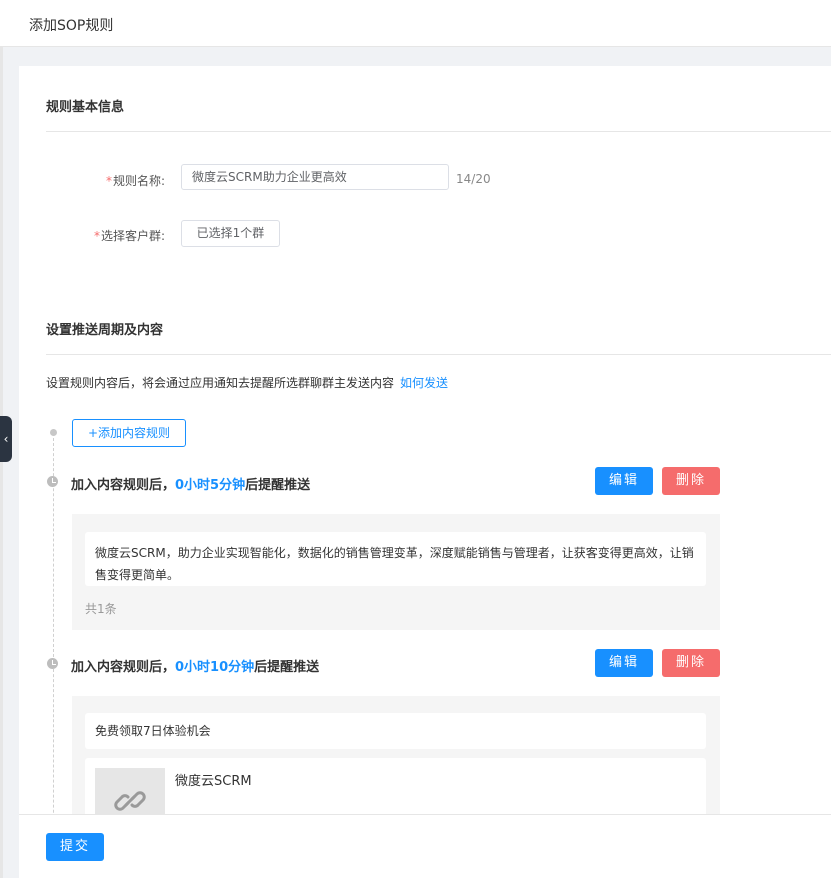 This screenshot has width=831, height=878. What do you see at coordinates (415, 23) in the screenshot?
I see `top-header: 添加SOP规则` at bounding box center [415, 23].